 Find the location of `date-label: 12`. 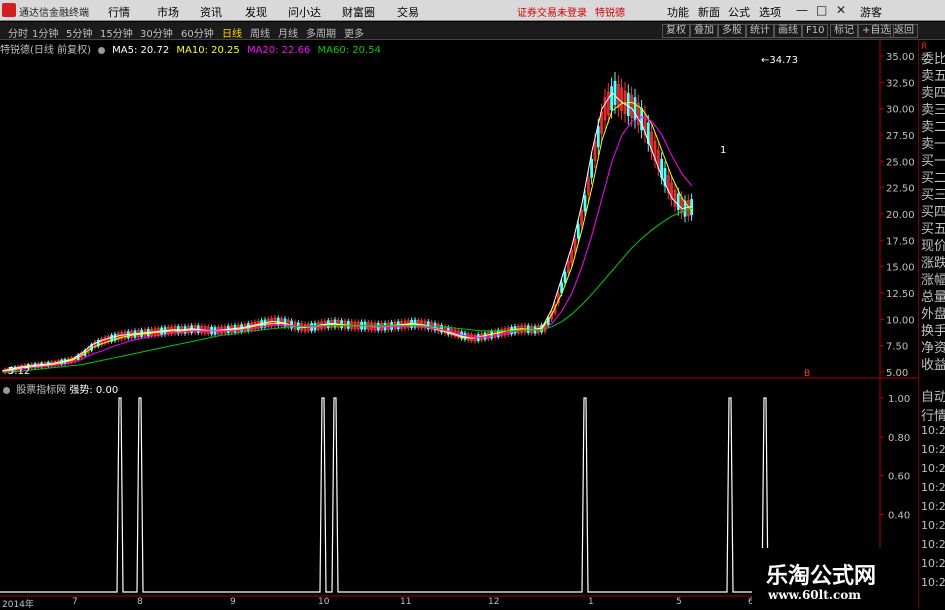

date-label: 12 is located at coordinates (494, 602).